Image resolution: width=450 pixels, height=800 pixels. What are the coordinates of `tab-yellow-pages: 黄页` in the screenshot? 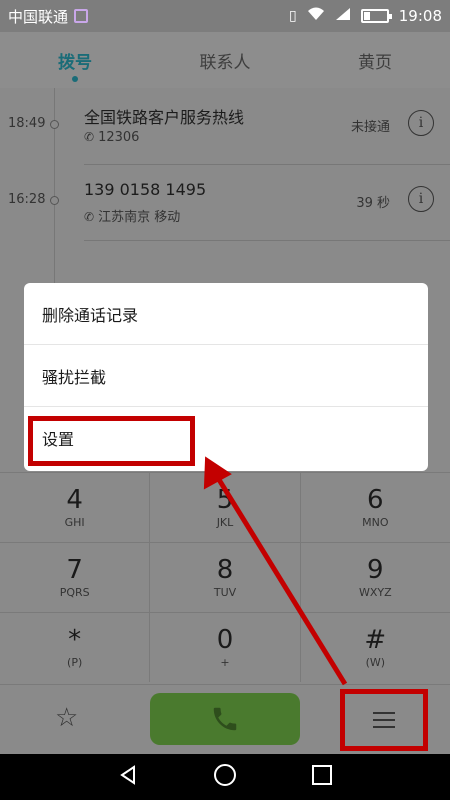 It's located at (375, 60).